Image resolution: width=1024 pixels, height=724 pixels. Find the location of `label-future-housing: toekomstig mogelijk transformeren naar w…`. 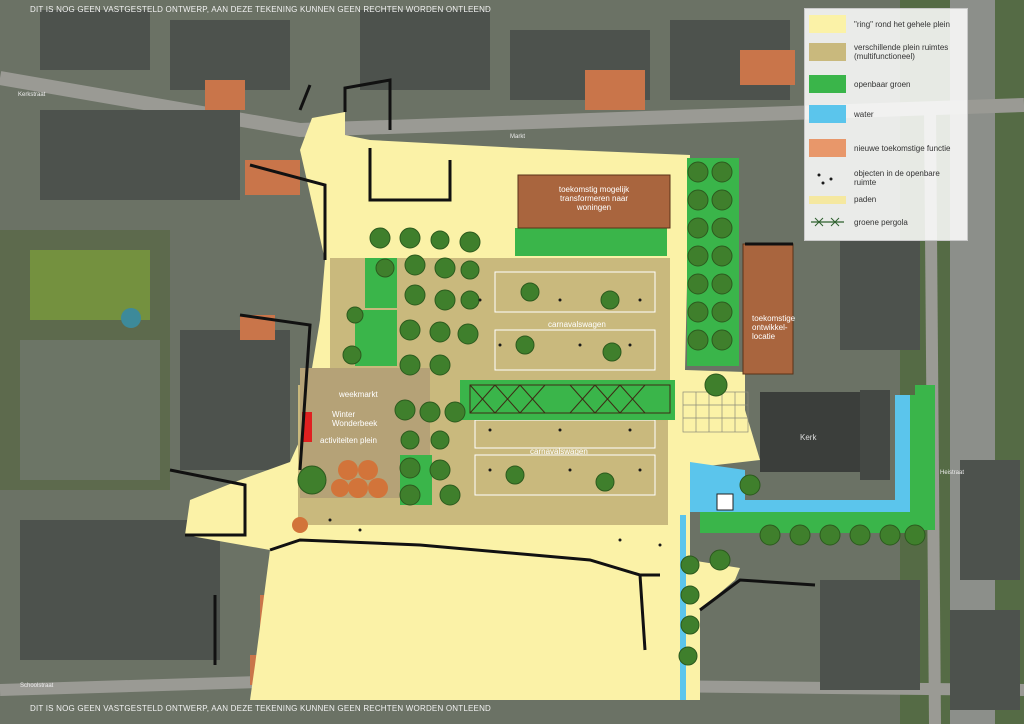

label-future-housing: toekomstig mogelijk transformeren naar w… is located at coordinates (594, 198).